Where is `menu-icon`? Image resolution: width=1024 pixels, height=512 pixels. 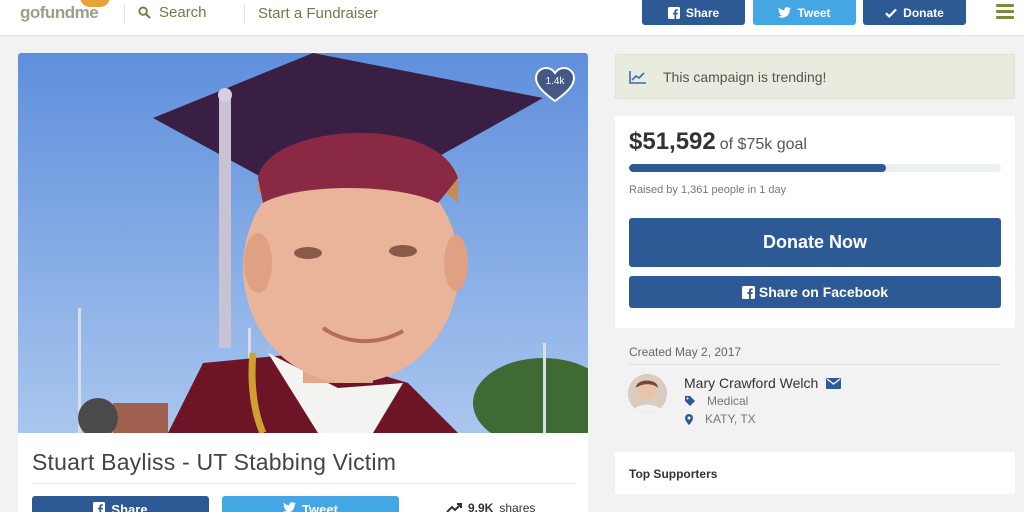
menu-icon is located at coordinates (1005, 13).